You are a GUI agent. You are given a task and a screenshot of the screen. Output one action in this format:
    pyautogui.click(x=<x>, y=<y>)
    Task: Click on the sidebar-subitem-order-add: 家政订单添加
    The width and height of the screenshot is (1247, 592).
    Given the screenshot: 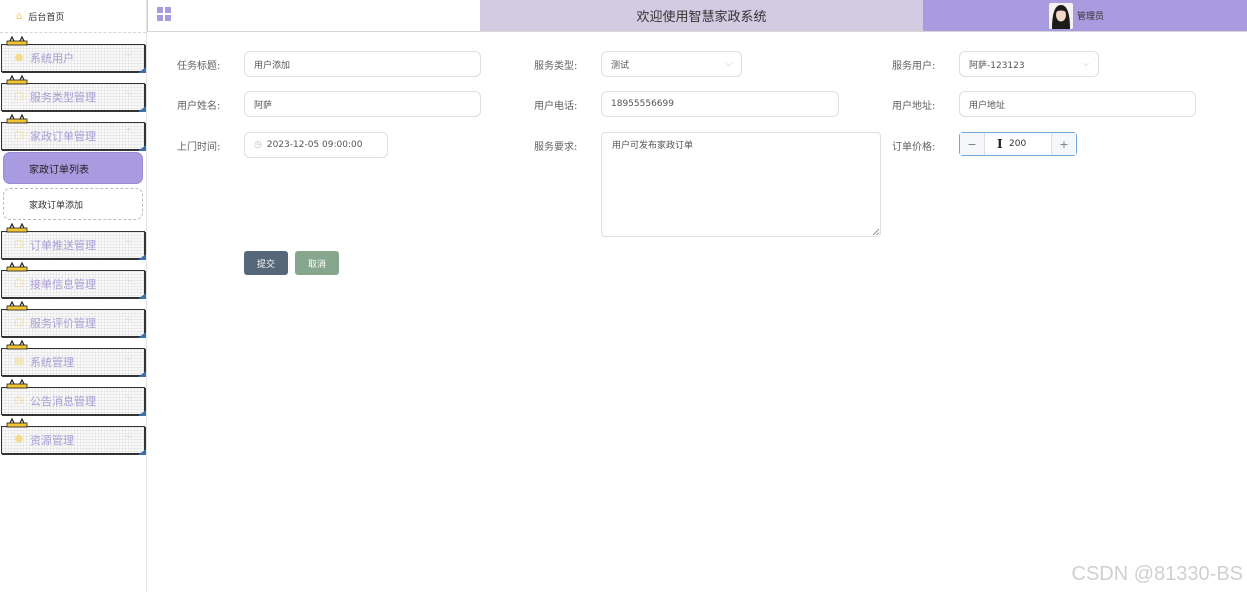 What is the action you would take?
    pyautogui.click(x=73, y=204)
    